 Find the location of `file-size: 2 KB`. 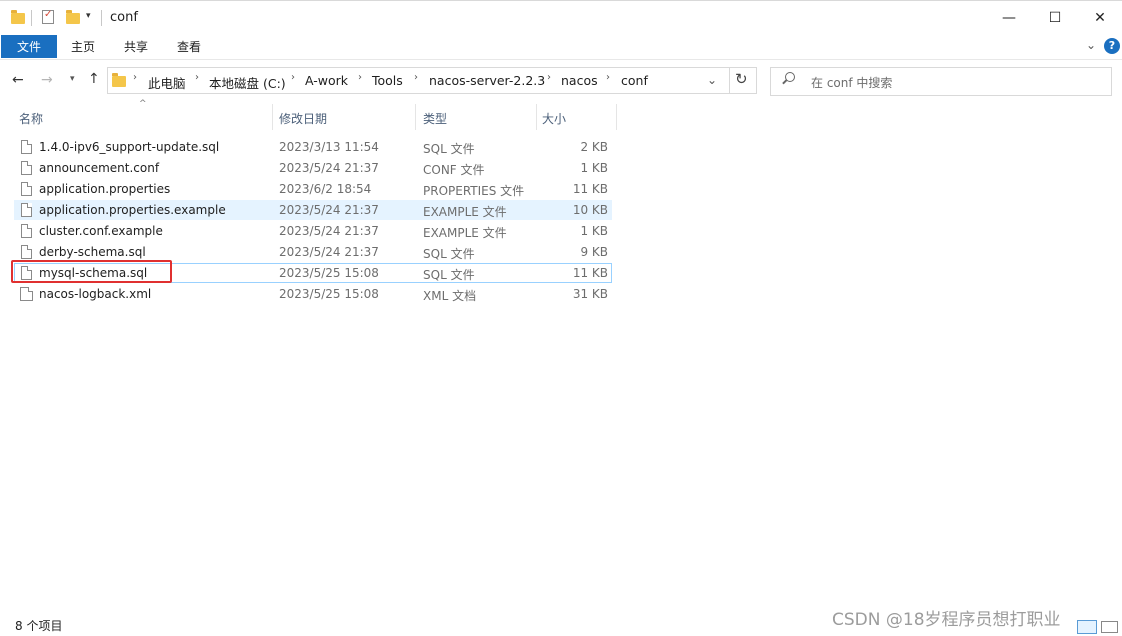

file-size: 2 KB is located at coordinates (594, 147).